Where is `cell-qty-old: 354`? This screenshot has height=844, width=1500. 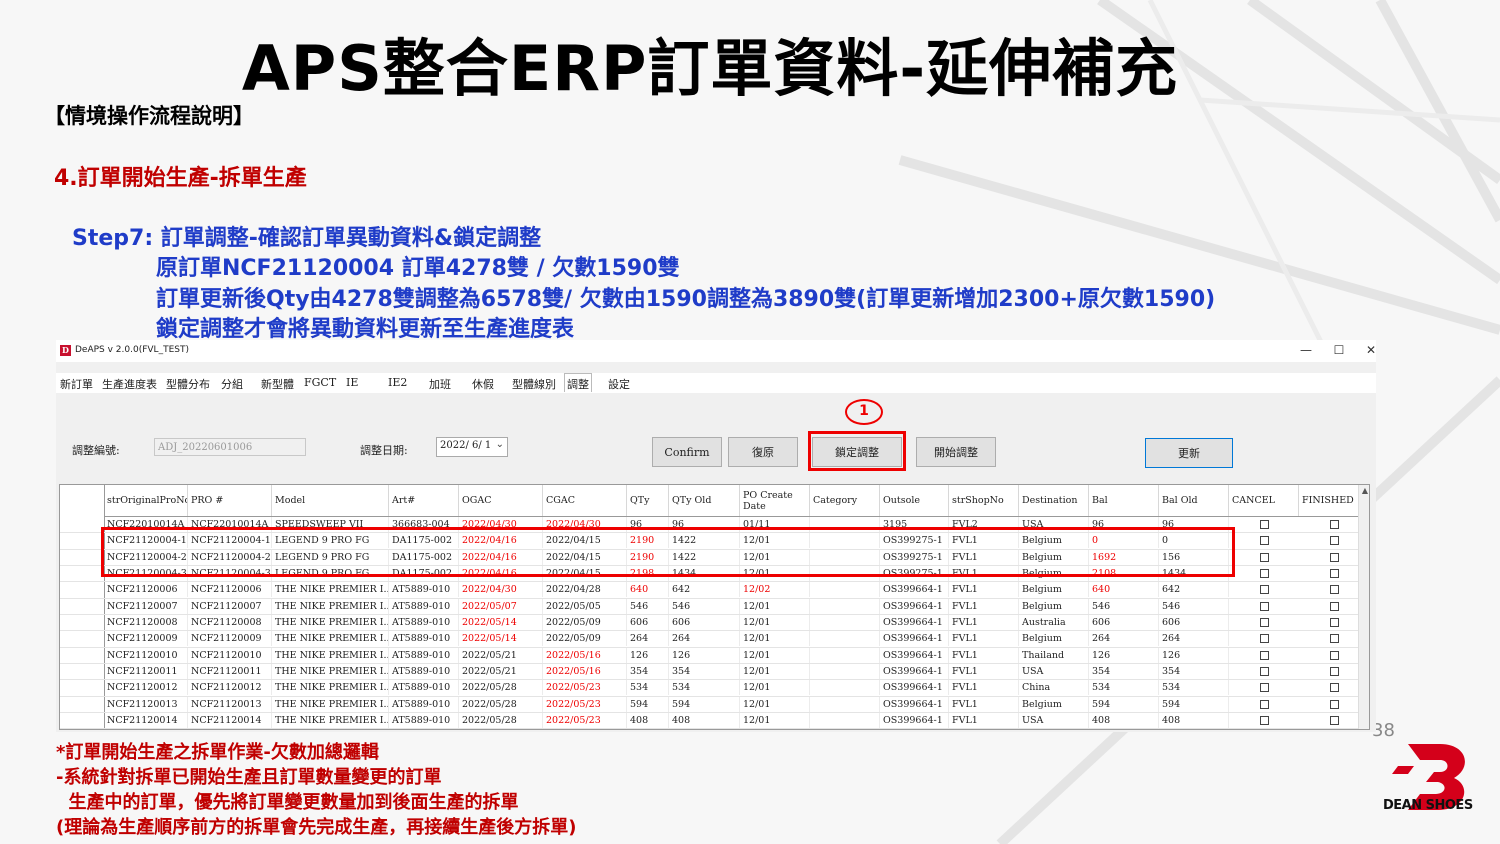 cell-qty-old: 354 is located at coordinates (704, 672).